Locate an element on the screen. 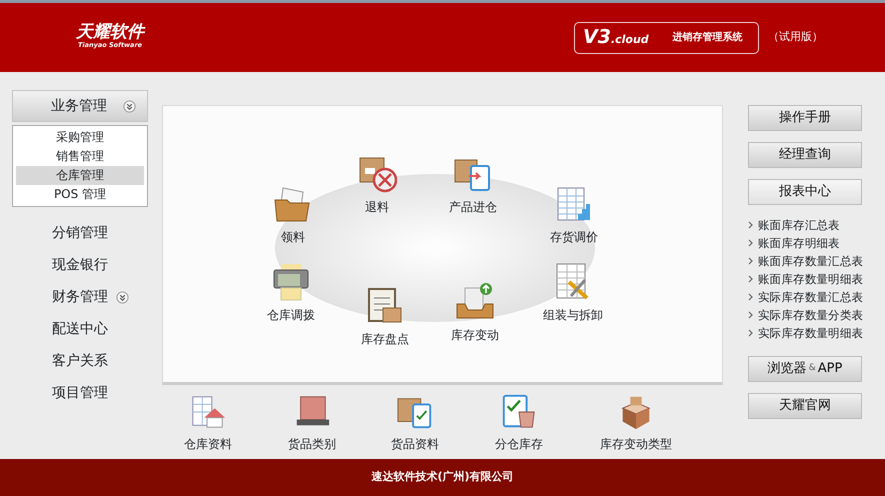 This screenshot has height=496, width=885. report-link: 账面库存明细表 is located at coordinates (799, 243).